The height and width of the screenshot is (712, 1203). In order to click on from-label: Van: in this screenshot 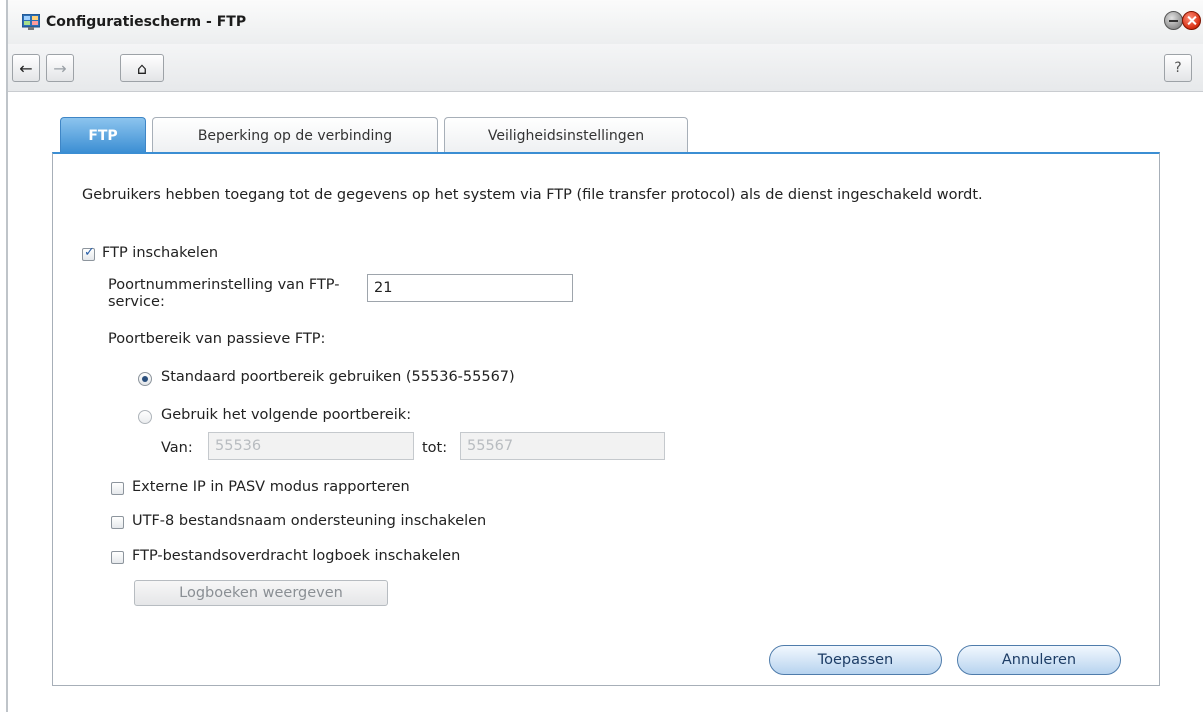, I will do `click(177, 448)`.